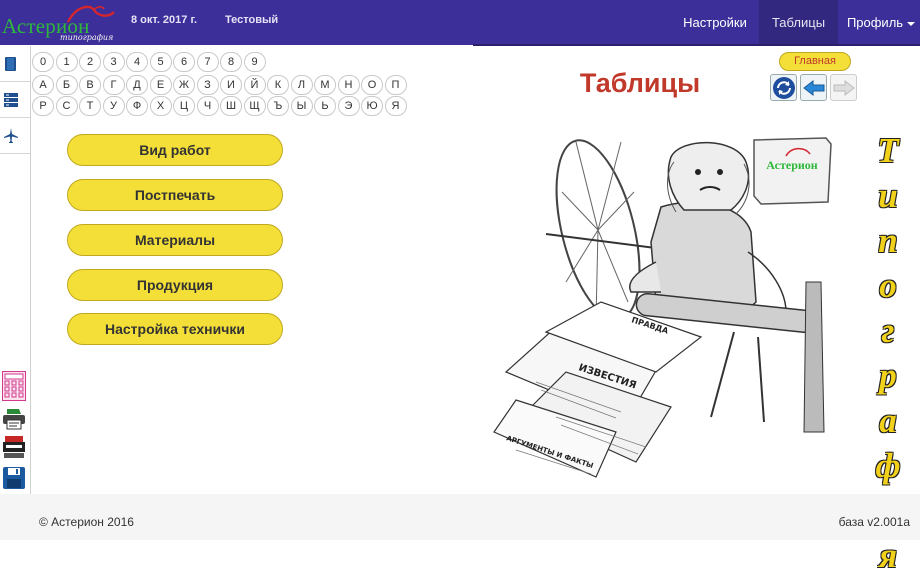  I want to click on index-button: 0, so click(43, 62).